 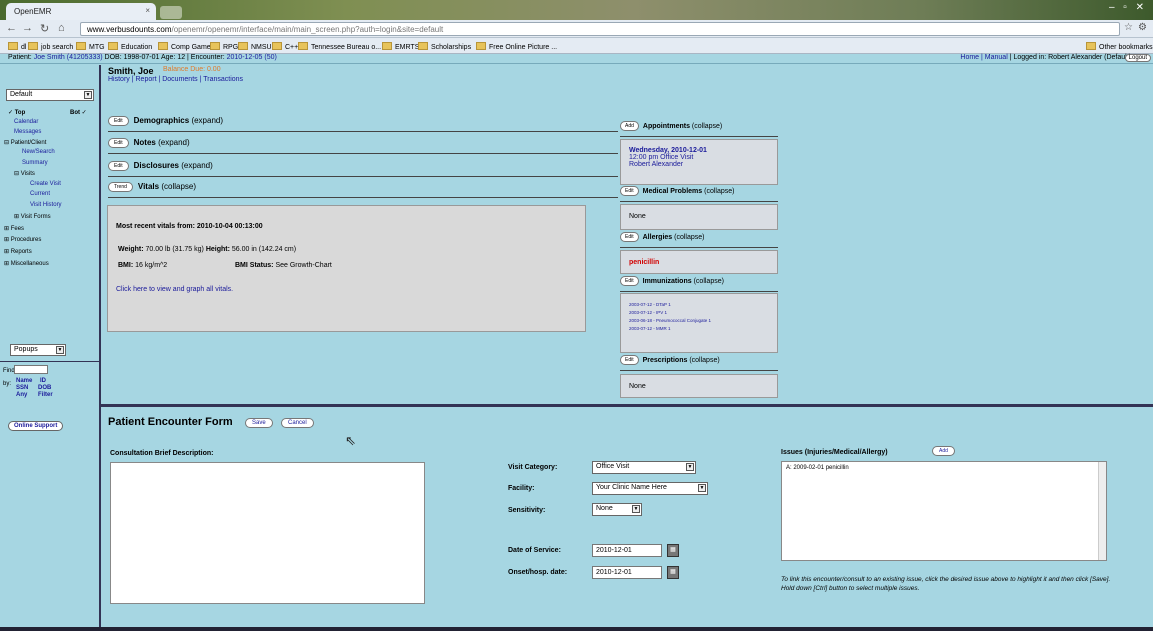 I want to click on description-textarea, so click(x=267, y=533).